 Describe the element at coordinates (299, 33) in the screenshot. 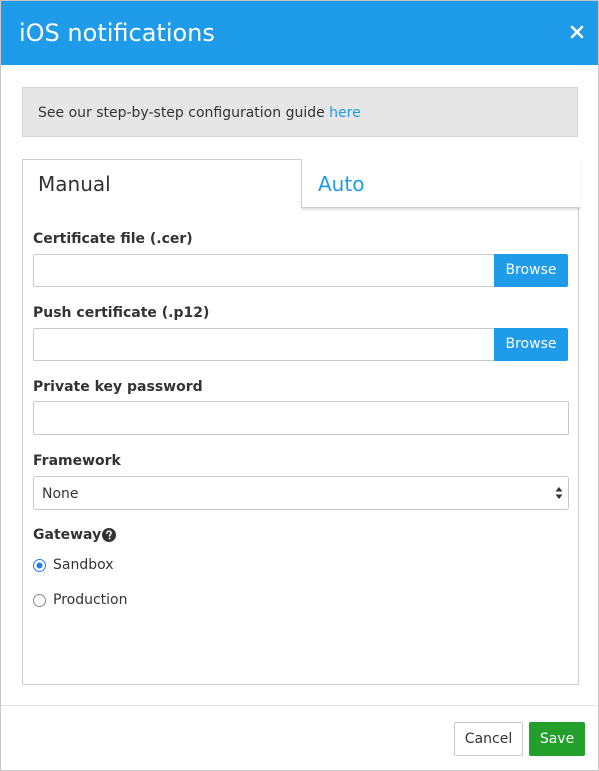

I see `dialog-header: iOS notifications` at that location.